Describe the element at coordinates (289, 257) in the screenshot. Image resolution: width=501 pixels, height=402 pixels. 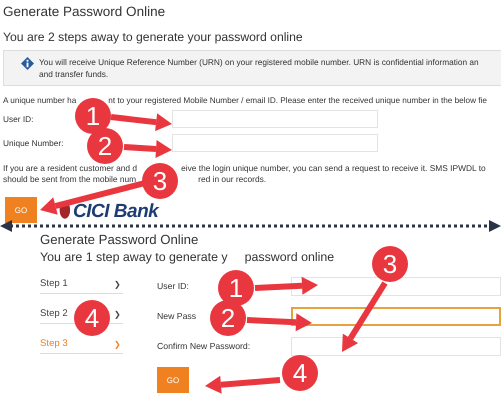
I see `page-subtitle: password online` at that location.